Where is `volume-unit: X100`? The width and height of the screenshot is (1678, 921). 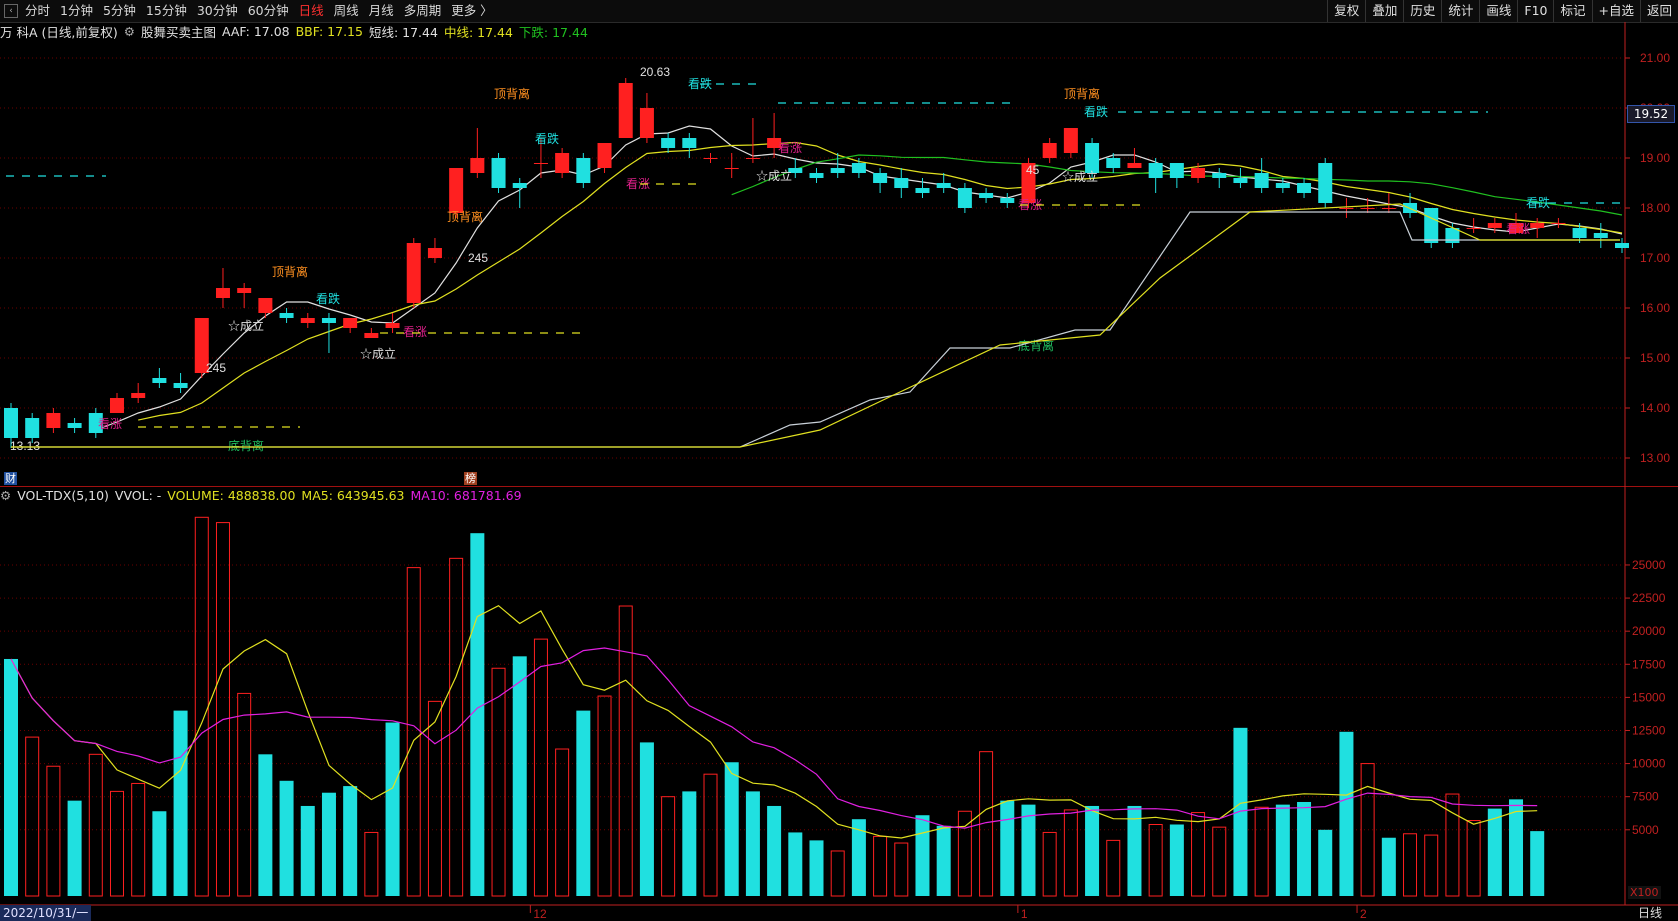 volume-unit: X100 is located at coordinates (1644, 892).